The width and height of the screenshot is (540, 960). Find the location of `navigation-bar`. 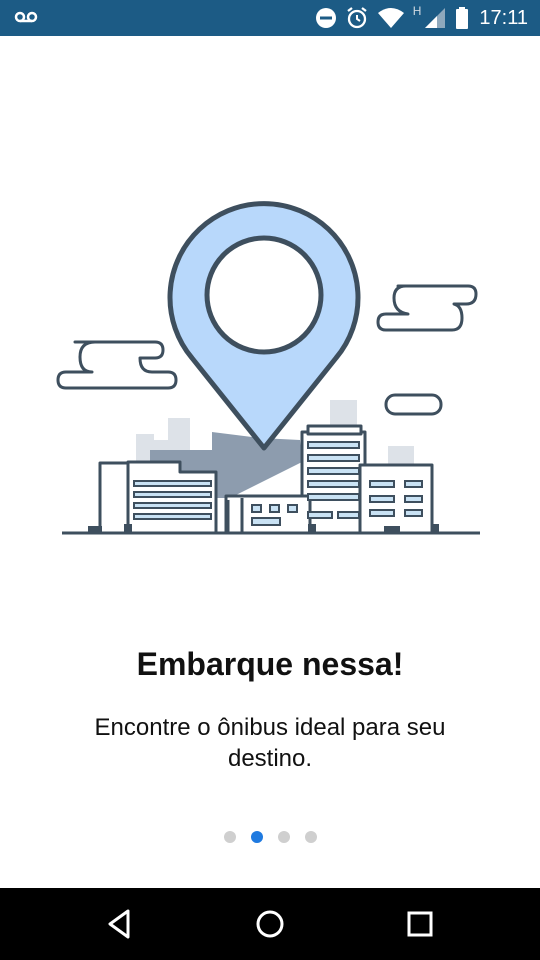

navigation-bar is located at coordinates (270, 924).